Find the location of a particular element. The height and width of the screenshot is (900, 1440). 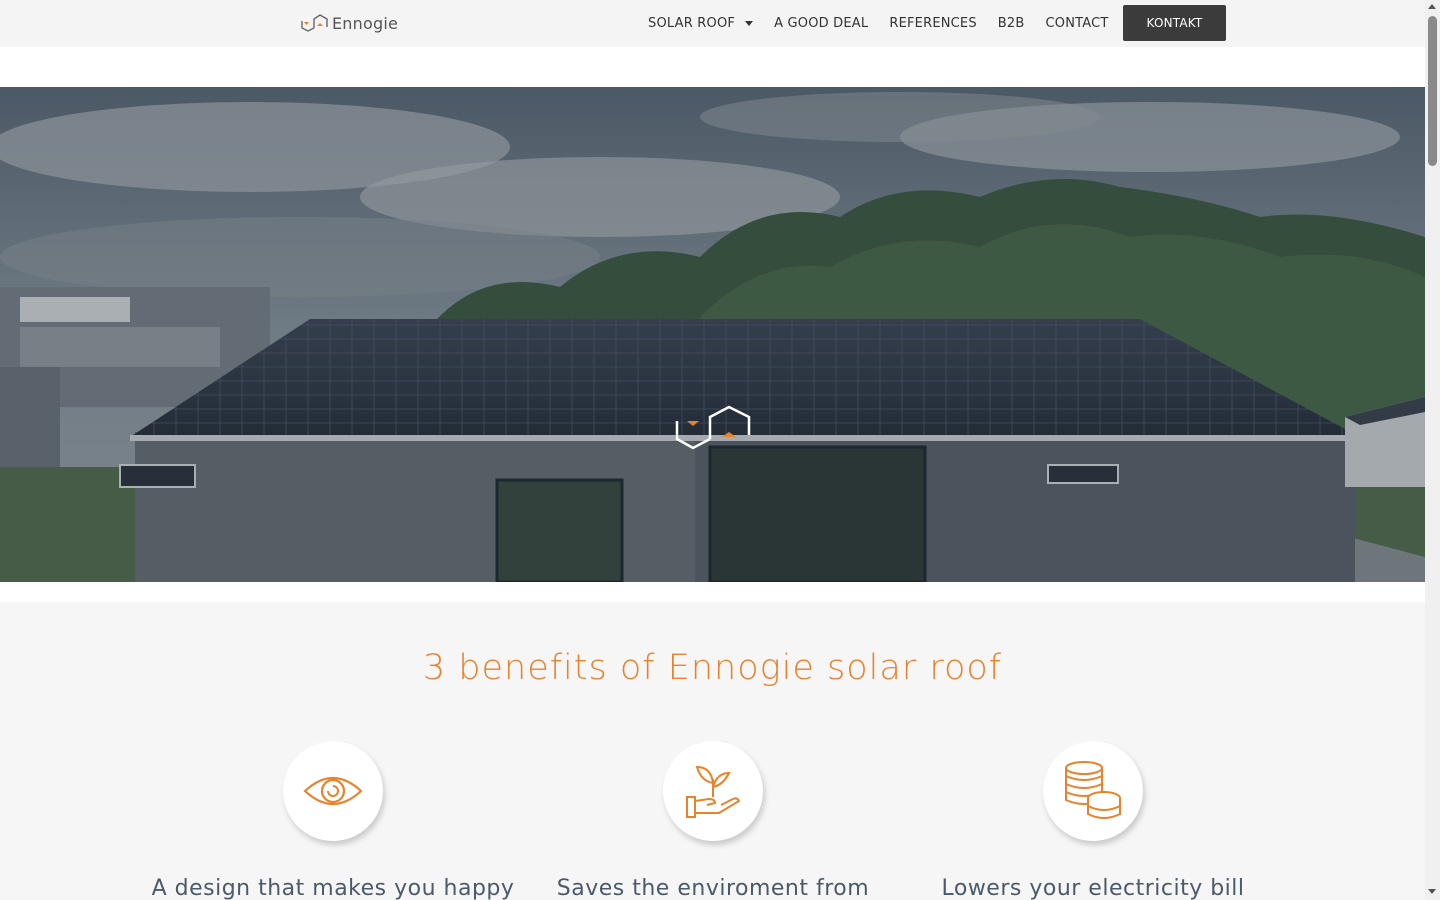

nav-item-contact: CONTACT is located at coordinates (1077, 23).